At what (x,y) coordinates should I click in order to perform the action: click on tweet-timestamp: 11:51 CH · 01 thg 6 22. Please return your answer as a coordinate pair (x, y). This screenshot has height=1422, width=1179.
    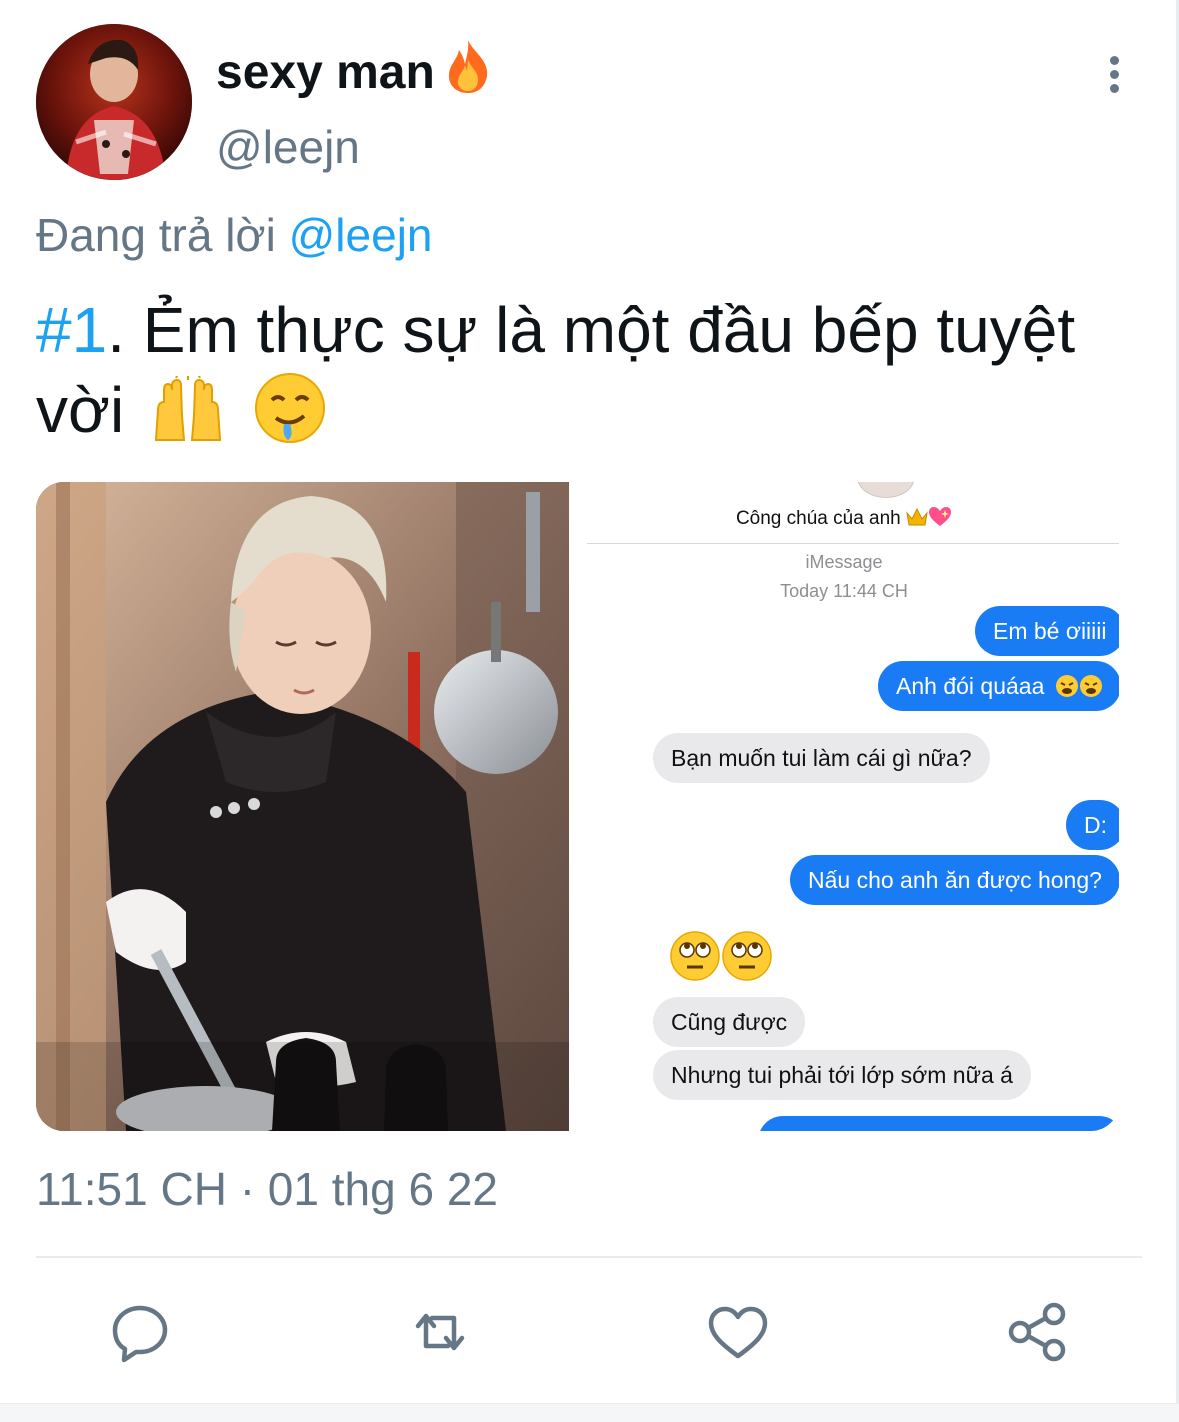
    Looking at the image, I should click on (267, 1189).